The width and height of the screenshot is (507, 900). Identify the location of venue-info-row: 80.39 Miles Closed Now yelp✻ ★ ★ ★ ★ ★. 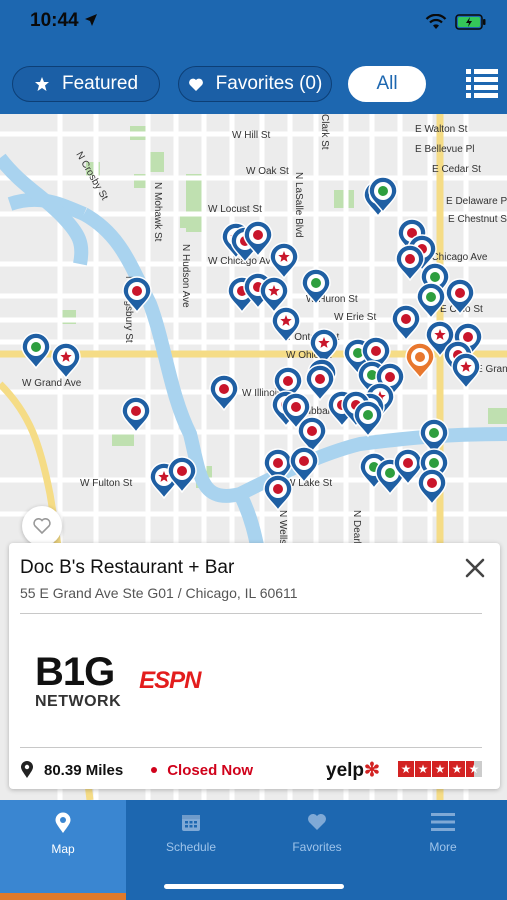
(255, 770).